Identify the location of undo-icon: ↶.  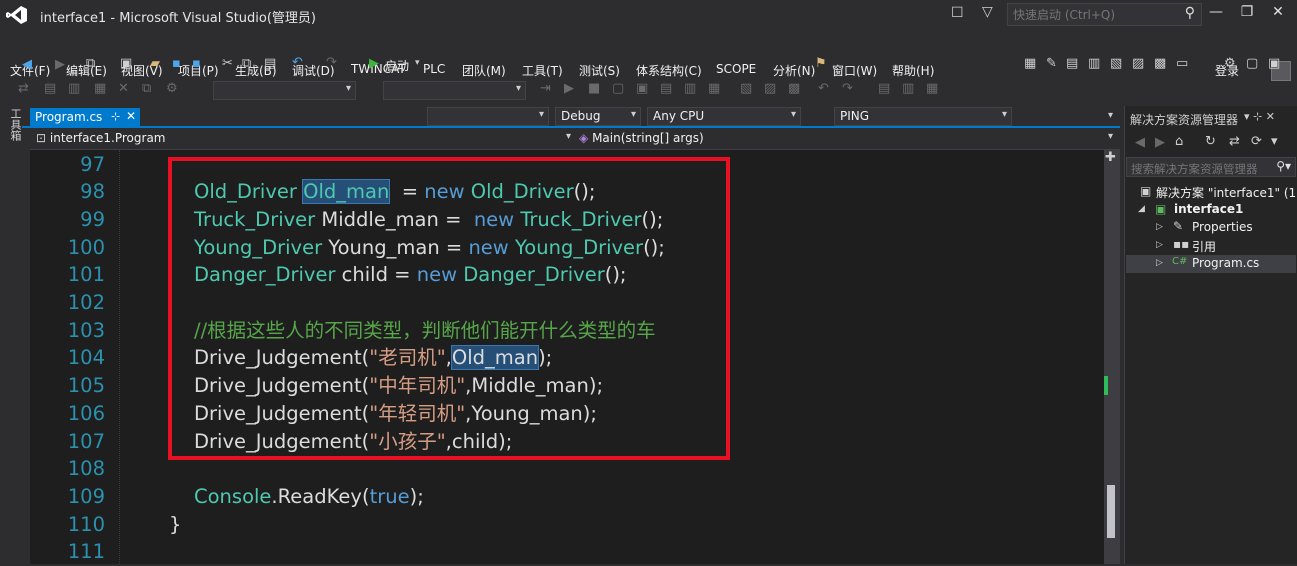
(297, 62).